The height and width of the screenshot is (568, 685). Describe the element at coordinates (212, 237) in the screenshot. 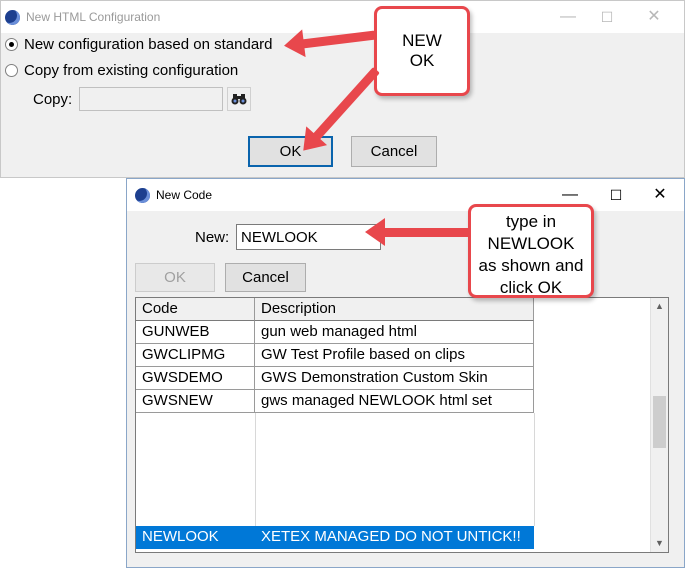

I see `new-label: New:` at that location.